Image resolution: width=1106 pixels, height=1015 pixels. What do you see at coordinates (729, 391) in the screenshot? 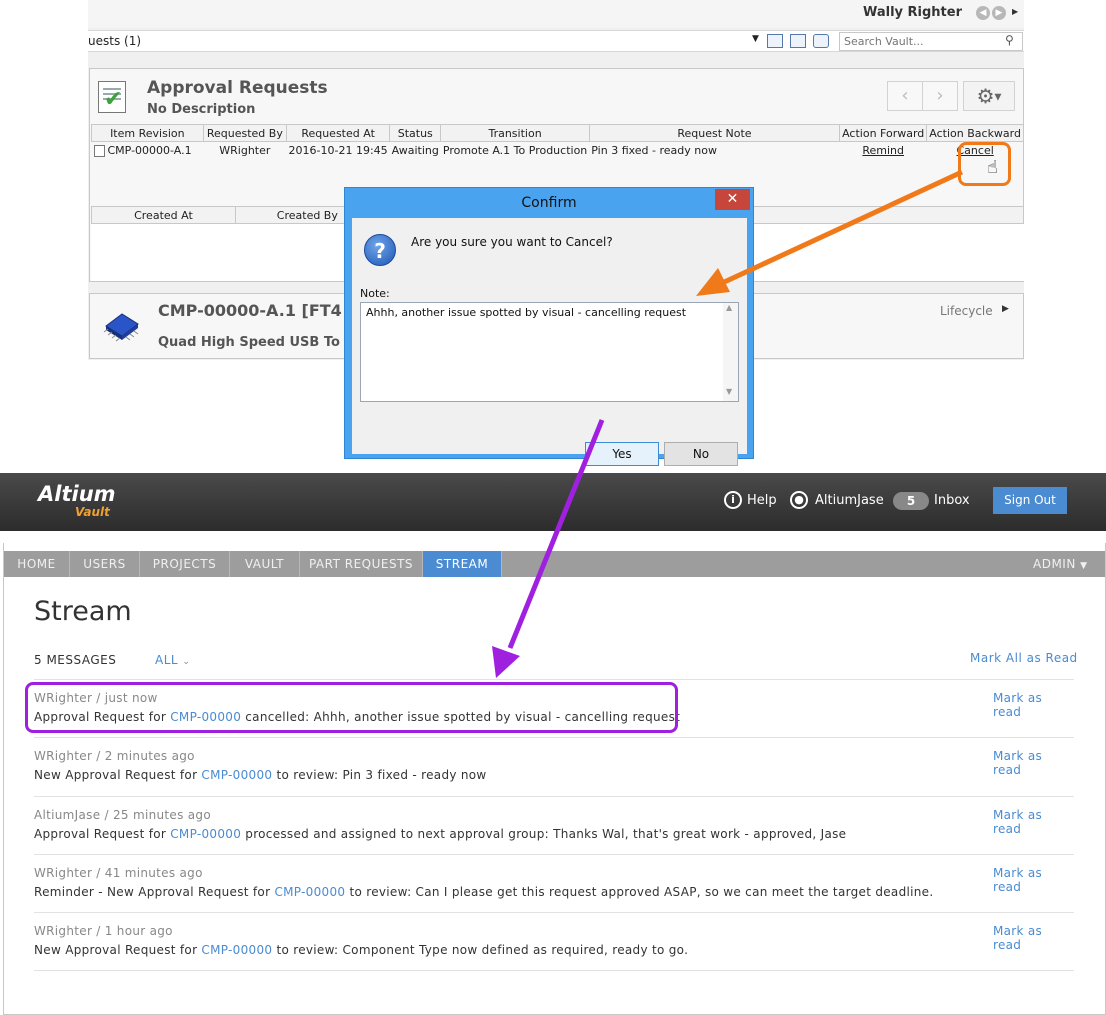
I see `scroll-down-icon: ▼` at bounding box center [729, 391].